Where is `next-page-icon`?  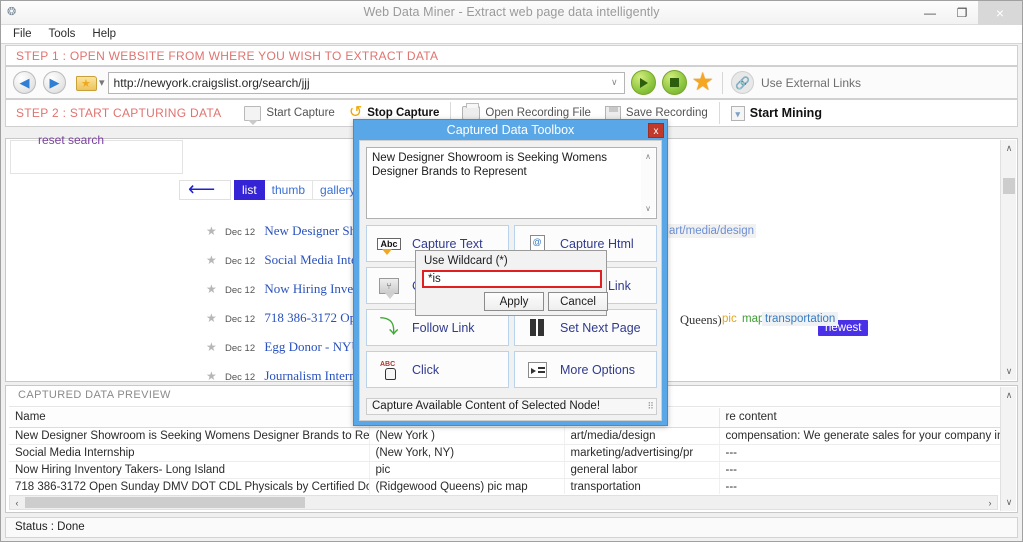
next-page-icon is located at coordinates (537, 327).